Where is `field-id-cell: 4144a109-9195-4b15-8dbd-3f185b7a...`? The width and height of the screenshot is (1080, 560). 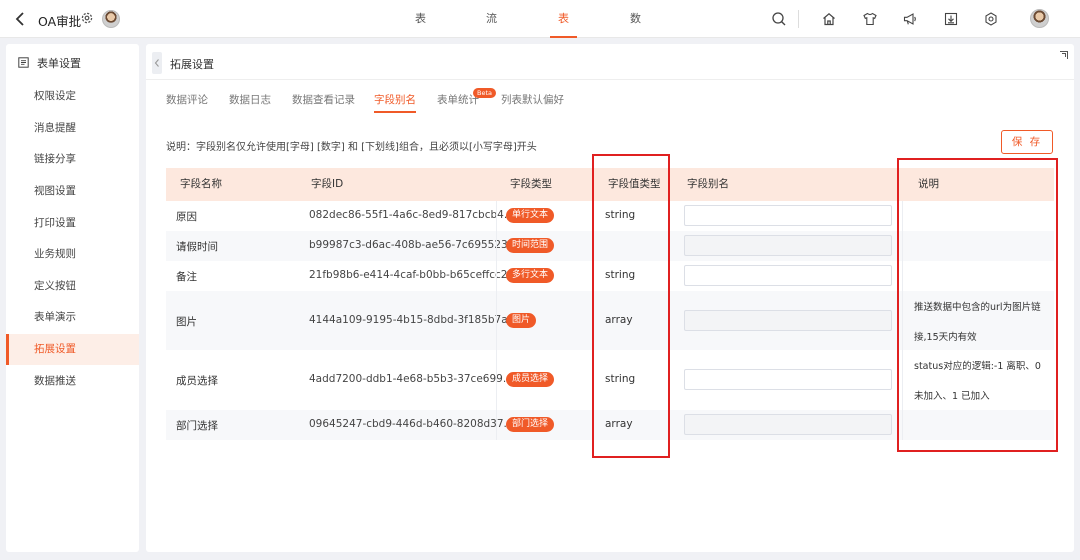 field-id-cell: 4144a109-9195-4b15-8dbd-3f185b7a... is located at coordinates (413, 320).